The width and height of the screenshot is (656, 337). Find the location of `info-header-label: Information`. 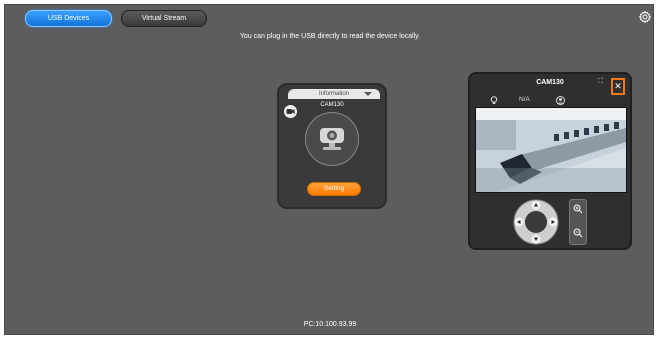

info-header-label: Information is located at coordinates (333, 94).